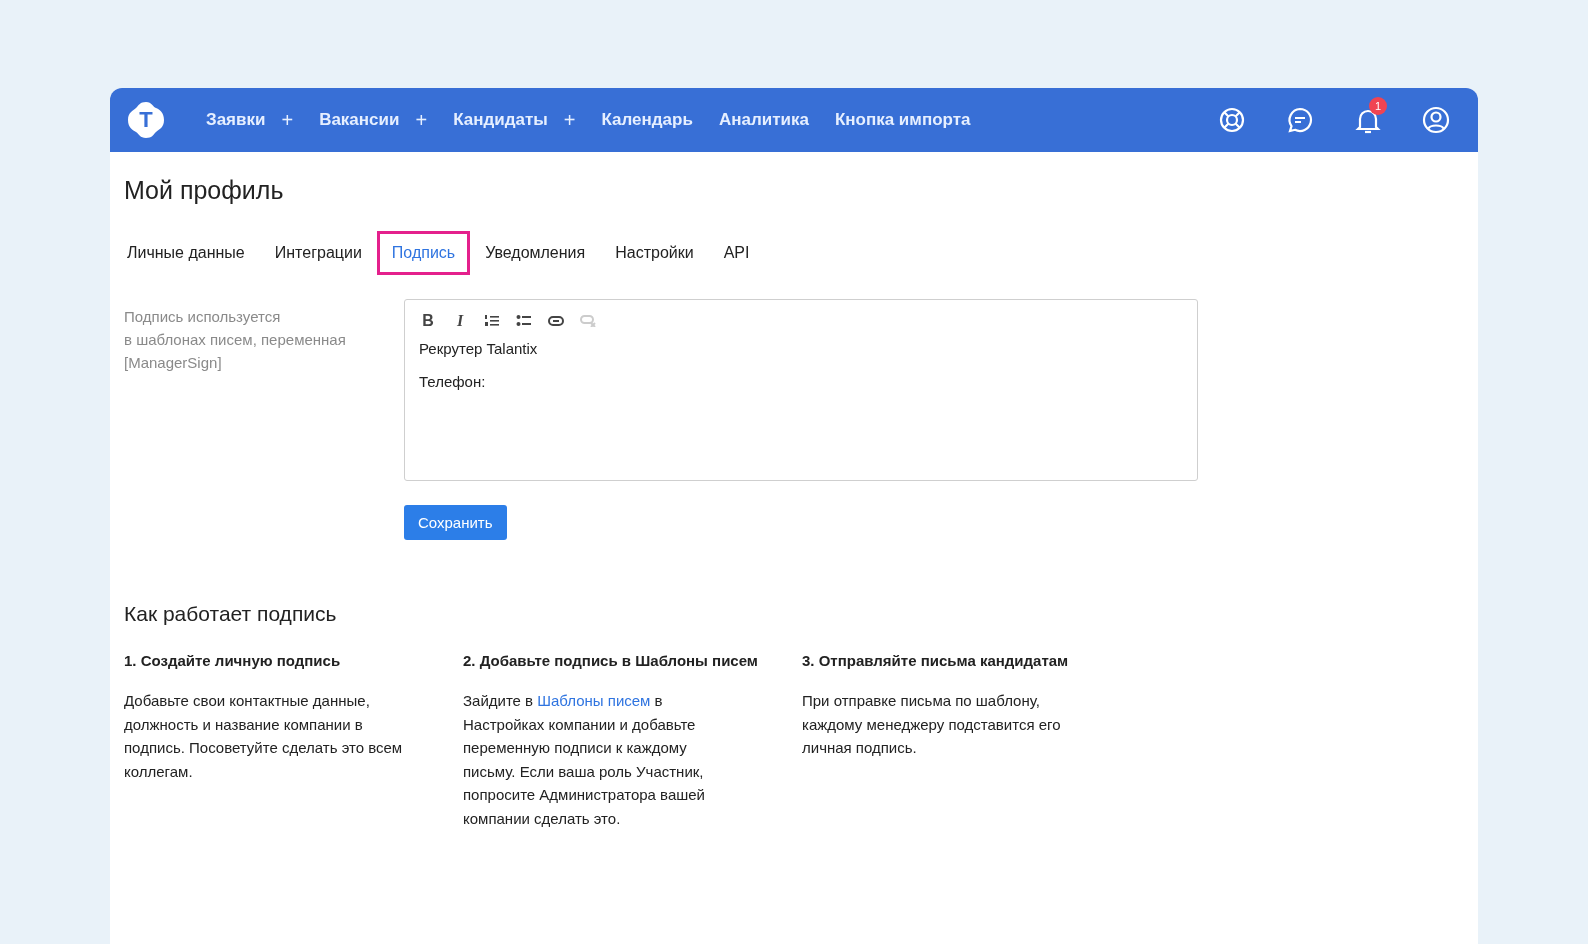 This screenshot has width=1588, height=944. What do you see at coordinates (932, 724) in the screenshot?
I see `step-description: При отправке письма по шаблону, каждому менеджеру подставится его личная подпись.` at bounding box center [932, 724].